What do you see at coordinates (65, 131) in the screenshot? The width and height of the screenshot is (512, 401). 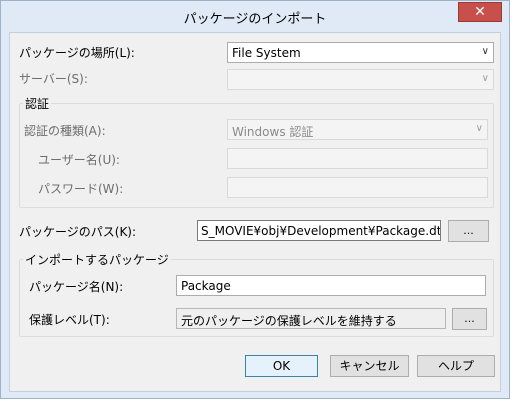 I see `auth-type-label: 認証の種類(A):` at bounding box center [65, 131].